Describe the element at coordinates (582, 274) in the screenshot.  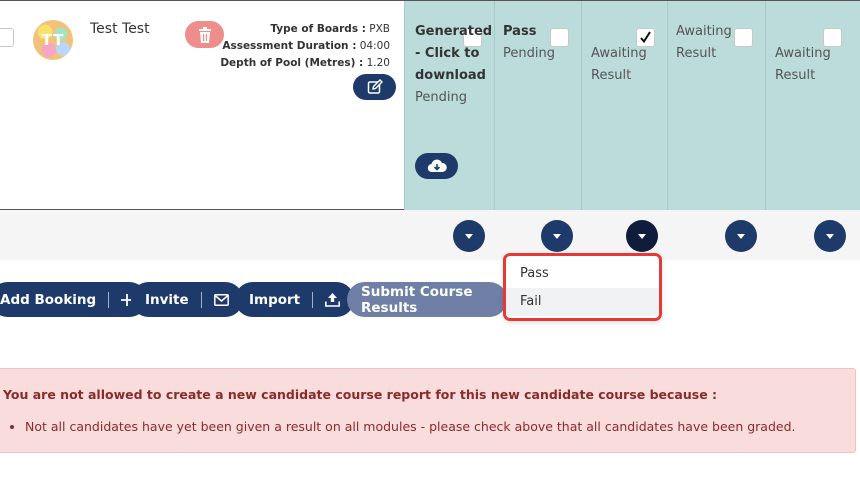
I see `menu-item-pass: Pass` at that location.